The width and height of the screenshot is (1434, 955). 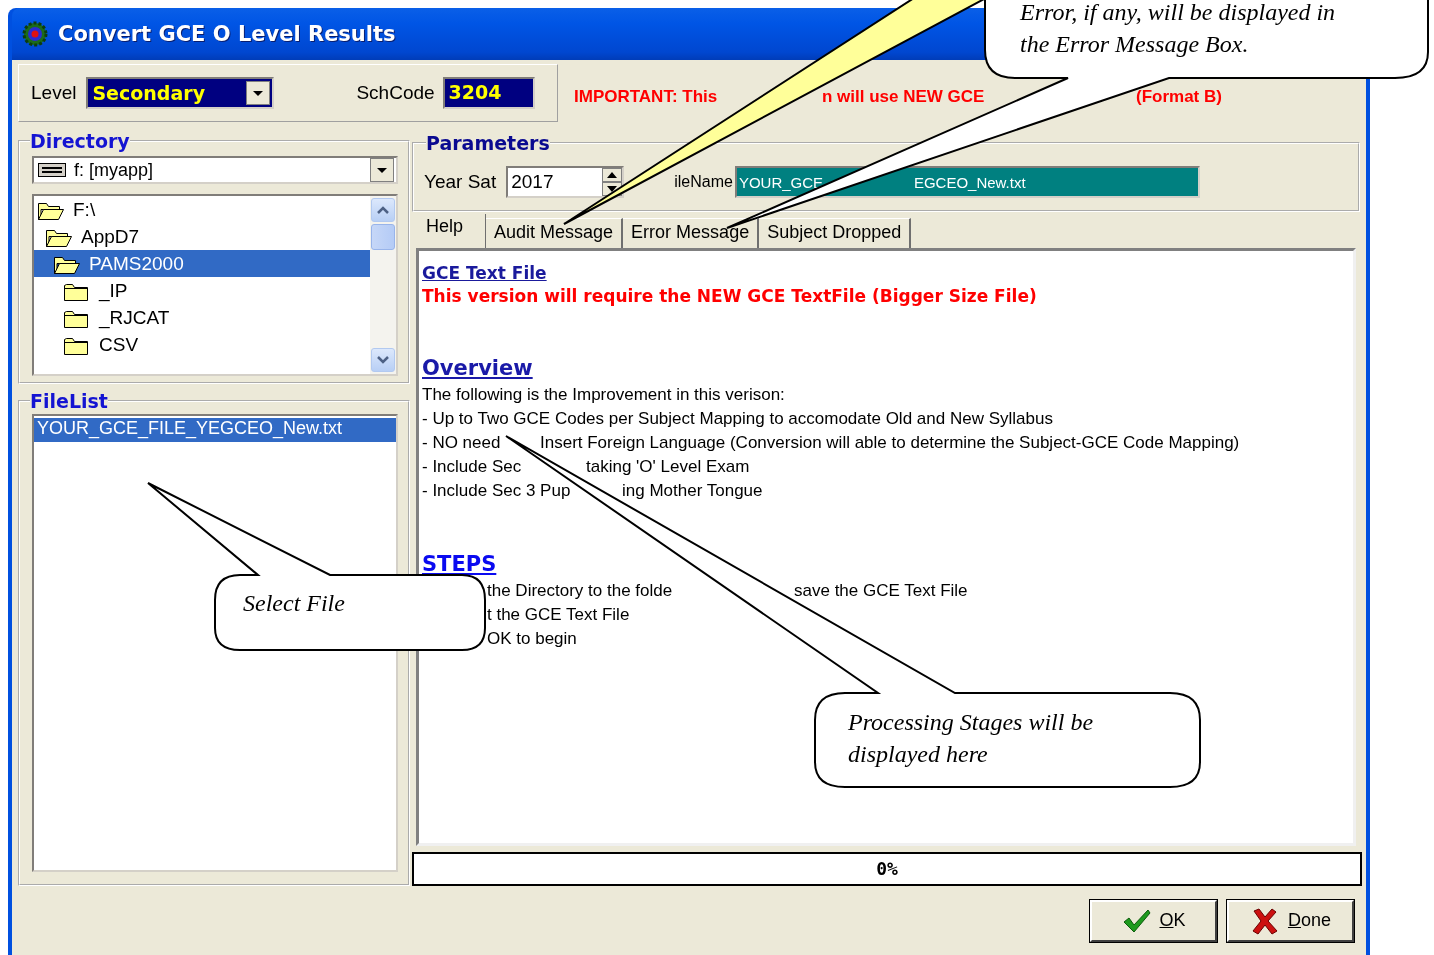 I want to click on callout-text: Processing Stages will be displayed here, so click(x=971, y=738).